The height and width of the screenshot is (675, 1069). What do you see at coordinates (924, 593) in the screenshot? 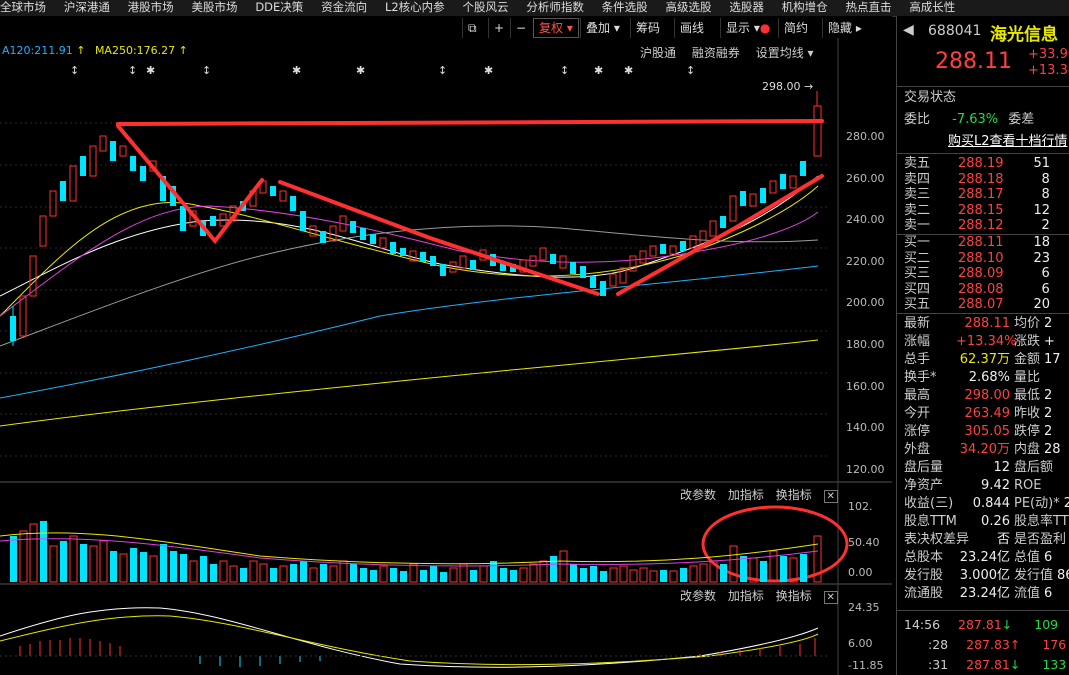
I see `stat-label: 流通股` at bounding box center [924, 593].